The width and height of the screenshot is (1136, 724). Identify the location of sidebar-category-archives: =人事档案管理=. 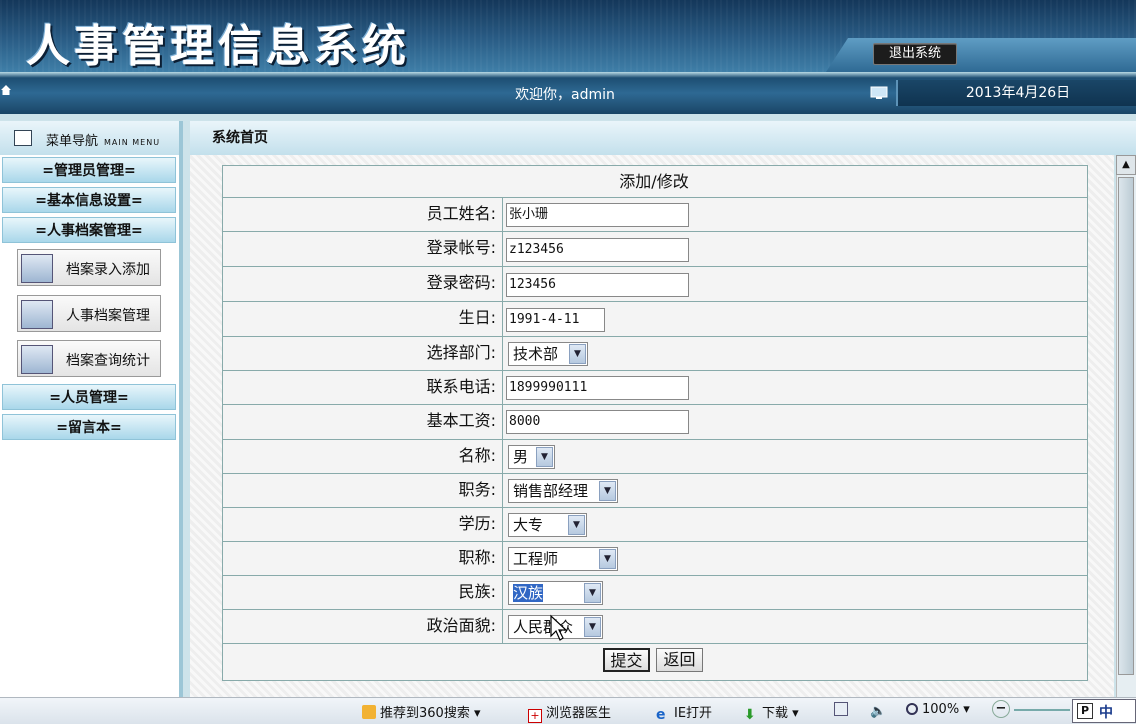
(89, 230).